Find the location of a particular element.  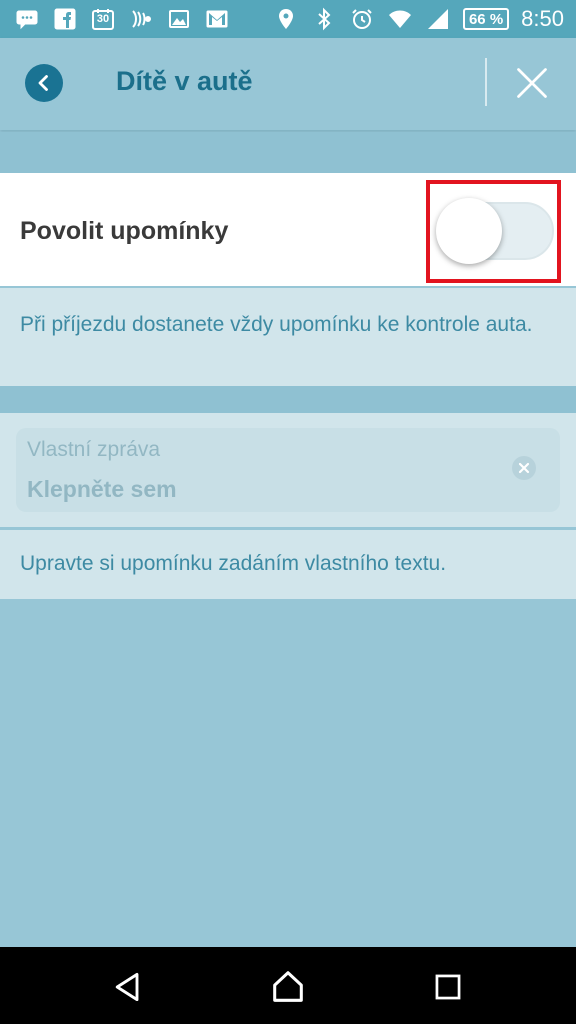

custom-message-placeholder: Klepněte sem is located at coordinates (102, 489).